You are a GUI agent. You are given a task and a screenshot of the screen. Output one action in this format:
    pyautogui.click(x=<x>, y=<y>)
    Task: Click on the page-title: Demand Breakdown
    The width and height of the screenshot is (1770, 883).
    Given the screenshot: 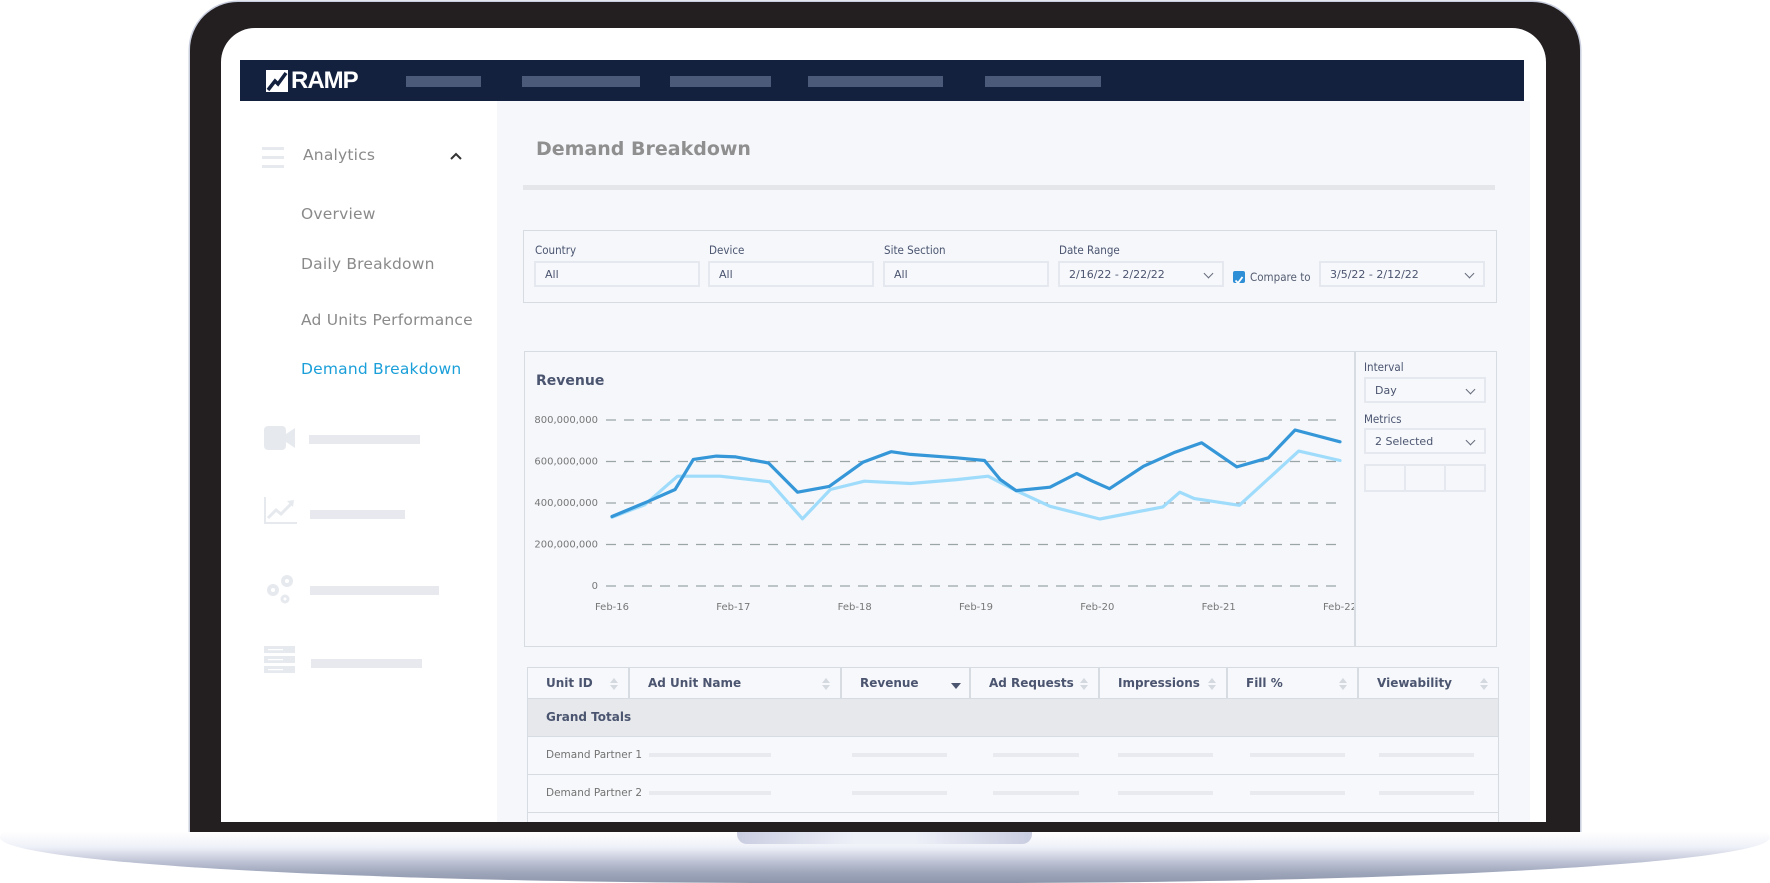 What is the action you would take?
    pyautogui.click(x=643, y=149)
    